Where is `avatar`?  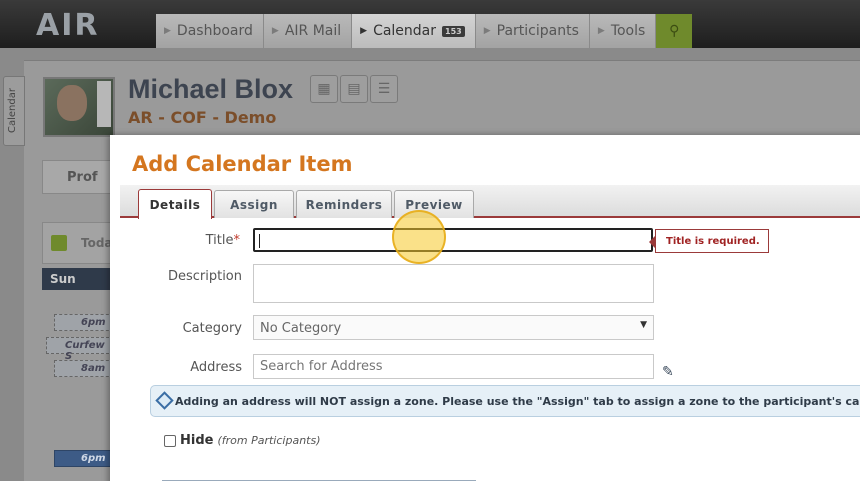 avatar is located at coordinates (79, 107).